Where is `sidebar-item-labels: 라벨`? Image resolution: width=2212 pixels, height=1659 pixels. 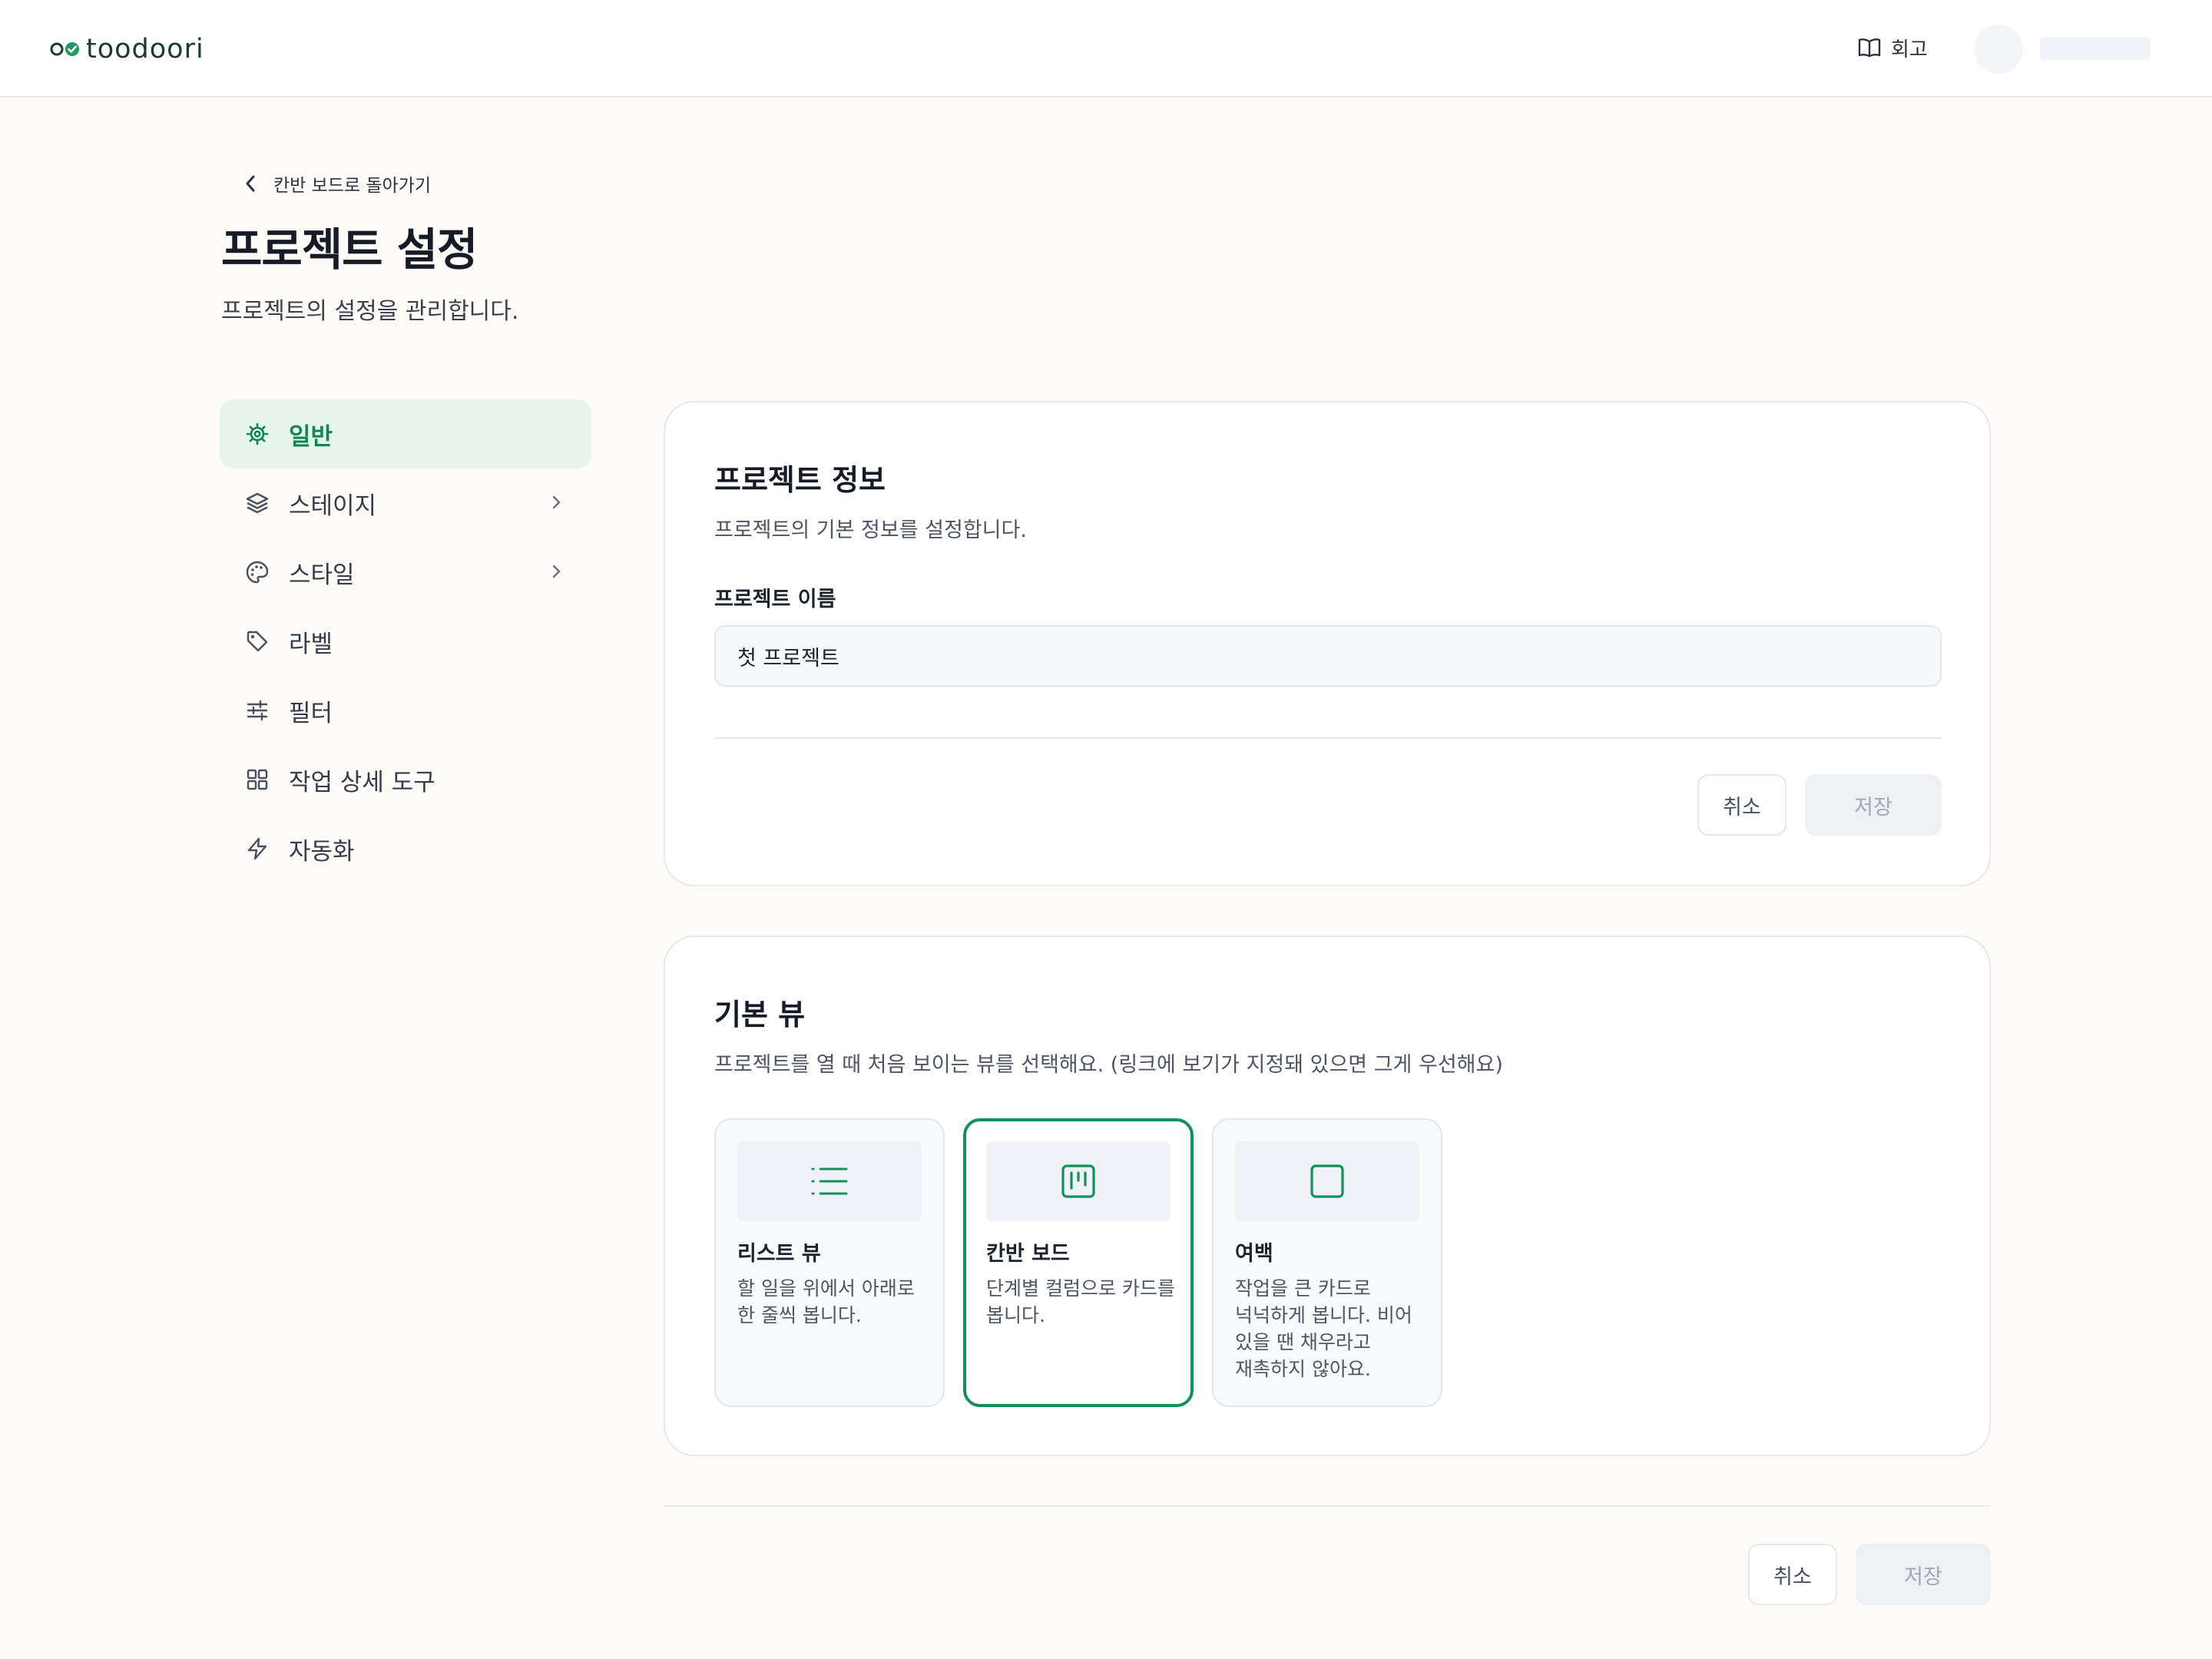 sidebar-item-labels: 라벨 is located at coordinates (405, 642).